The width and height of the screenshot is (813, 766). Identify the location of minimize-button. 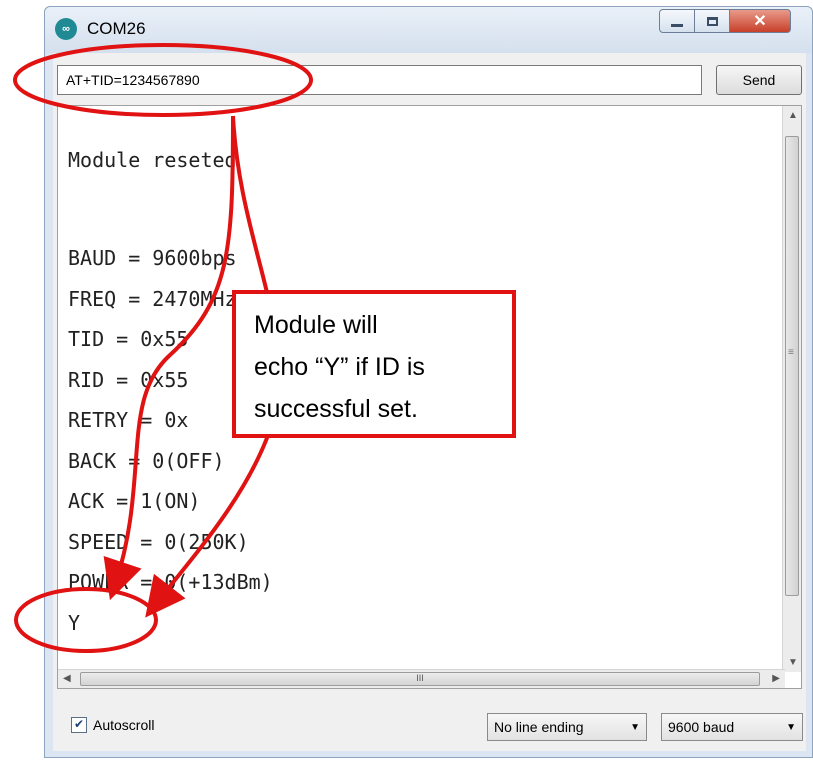
(677, 21).